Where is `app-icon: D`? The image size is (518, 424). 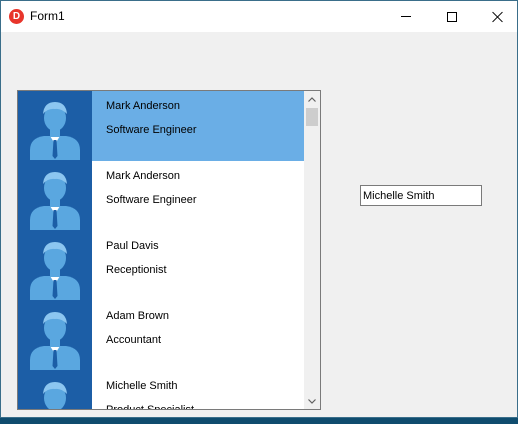
app-icon: D is located at coordinates (16, 16).